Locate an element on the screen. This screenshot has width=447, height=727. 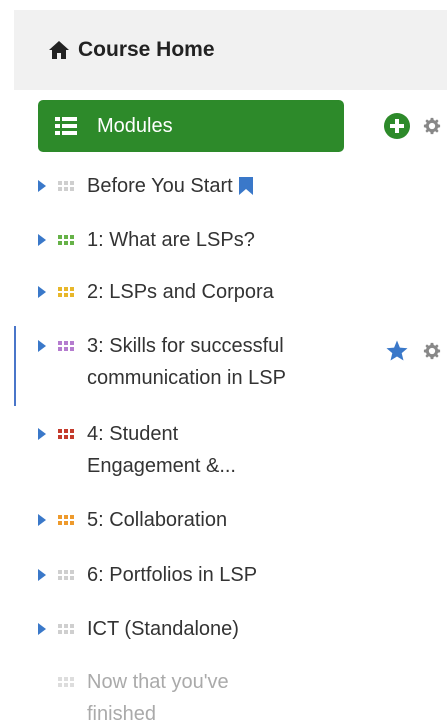
list-item: 6: Portfolios in LSP is located at coordinates (147, 575).